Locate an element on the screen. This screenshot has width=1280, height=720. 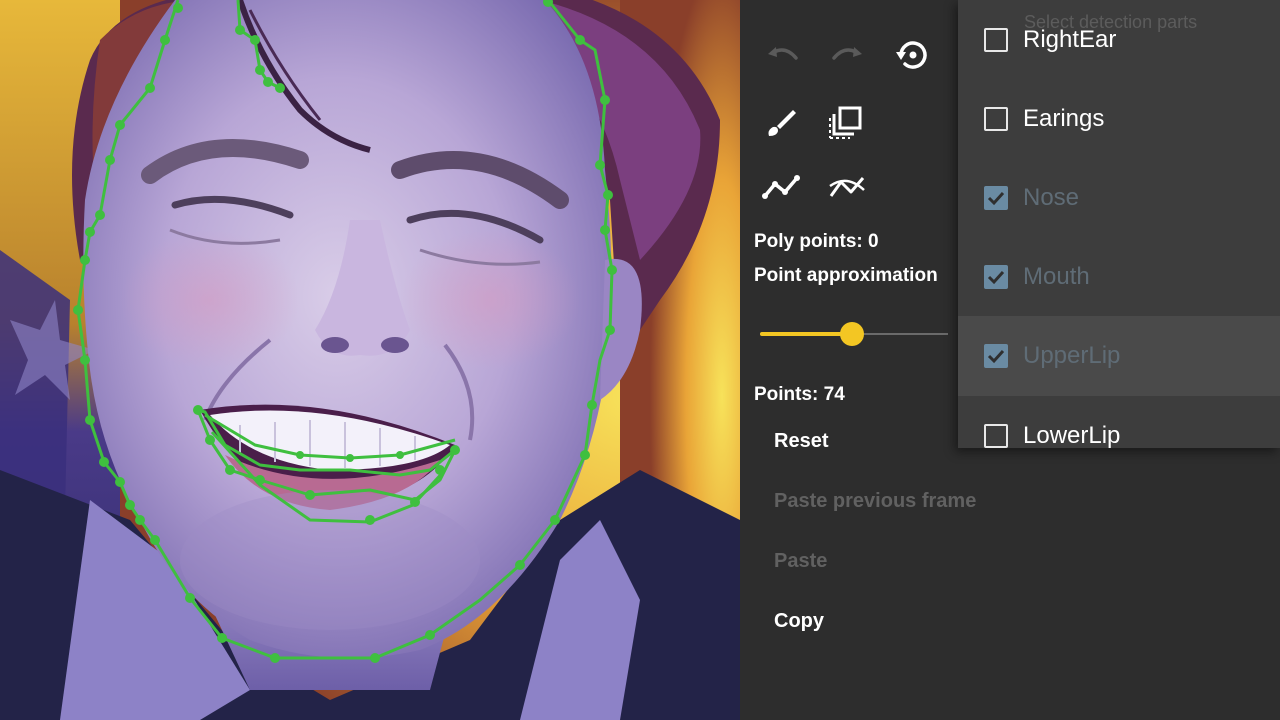
part-item-label: RightEar is located at coordinates (1070, 39).